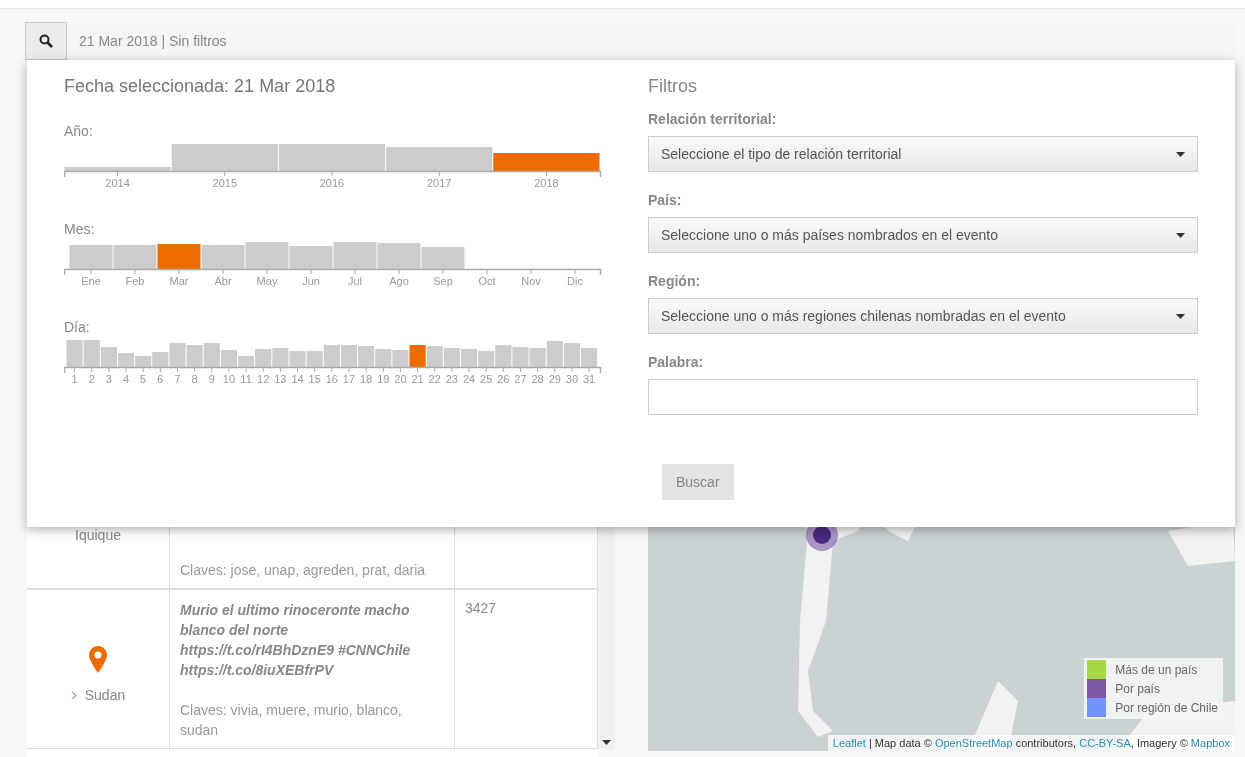 The width and height of the screenshot is (1245, 757). I want to click on axis-label: 2018, so click(546, 183).